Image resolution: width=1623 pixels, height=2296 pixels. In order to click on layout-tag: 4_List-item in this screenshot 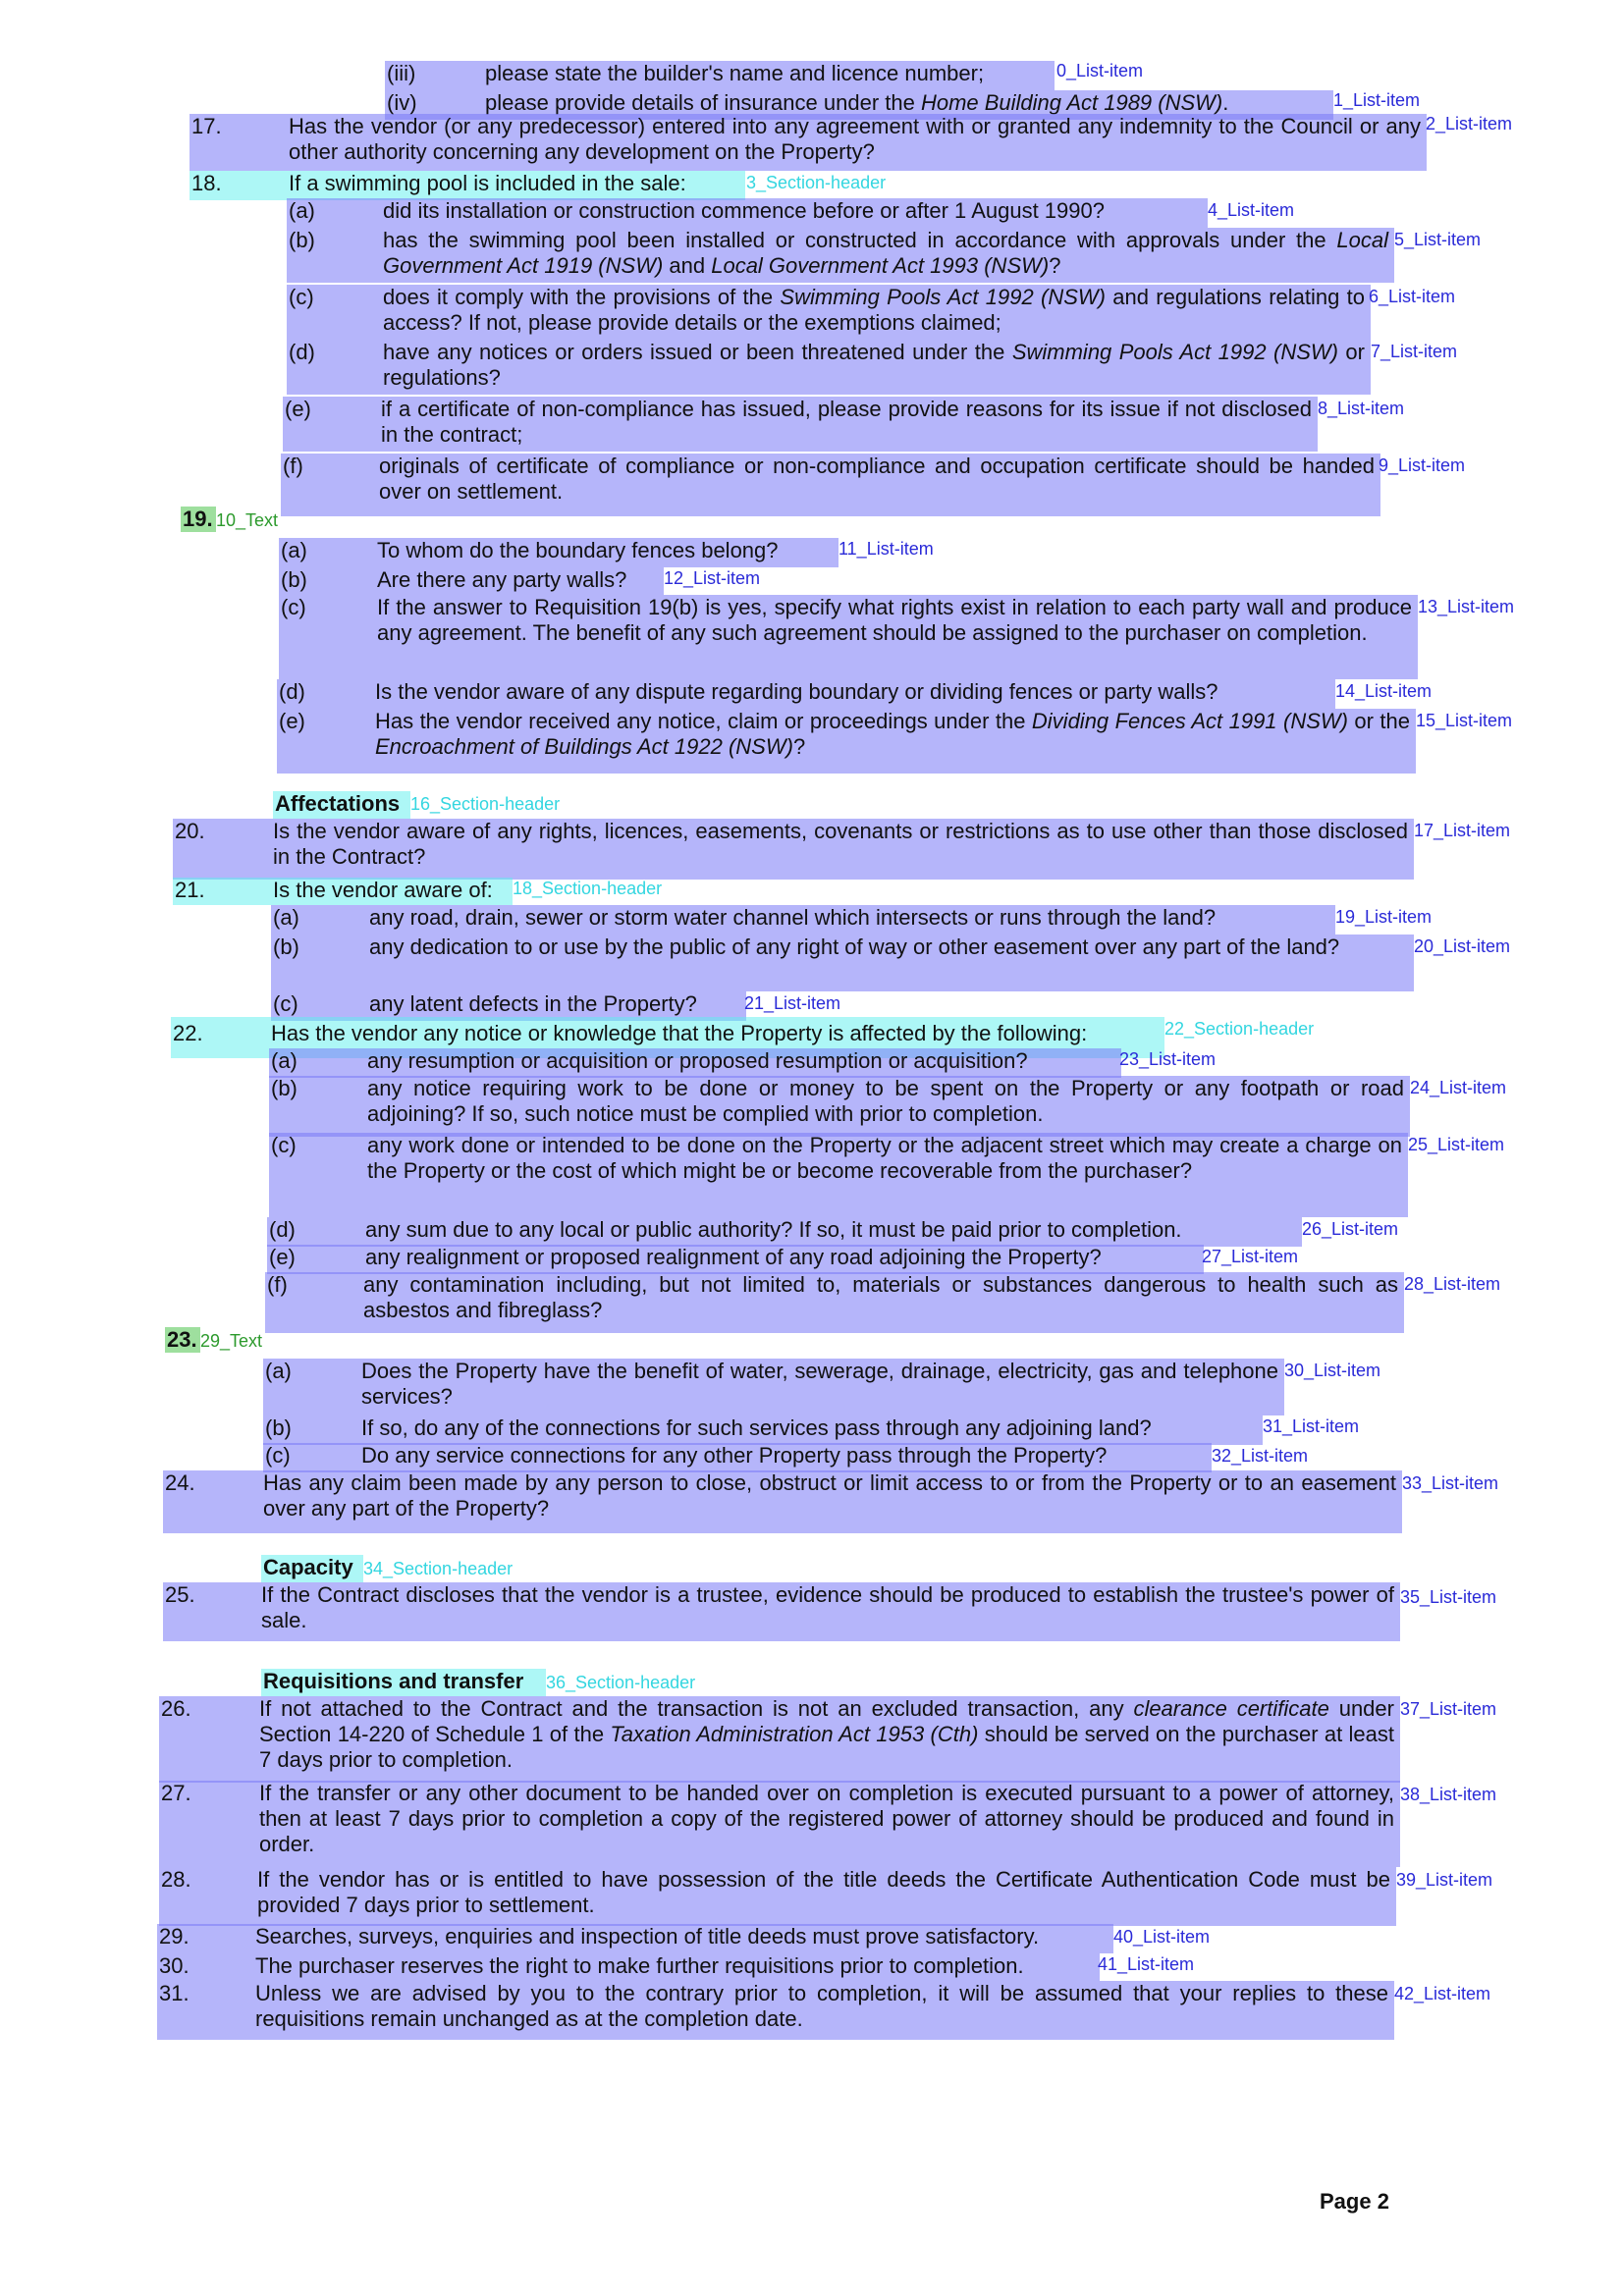, I will do `click(1251, 210)`.